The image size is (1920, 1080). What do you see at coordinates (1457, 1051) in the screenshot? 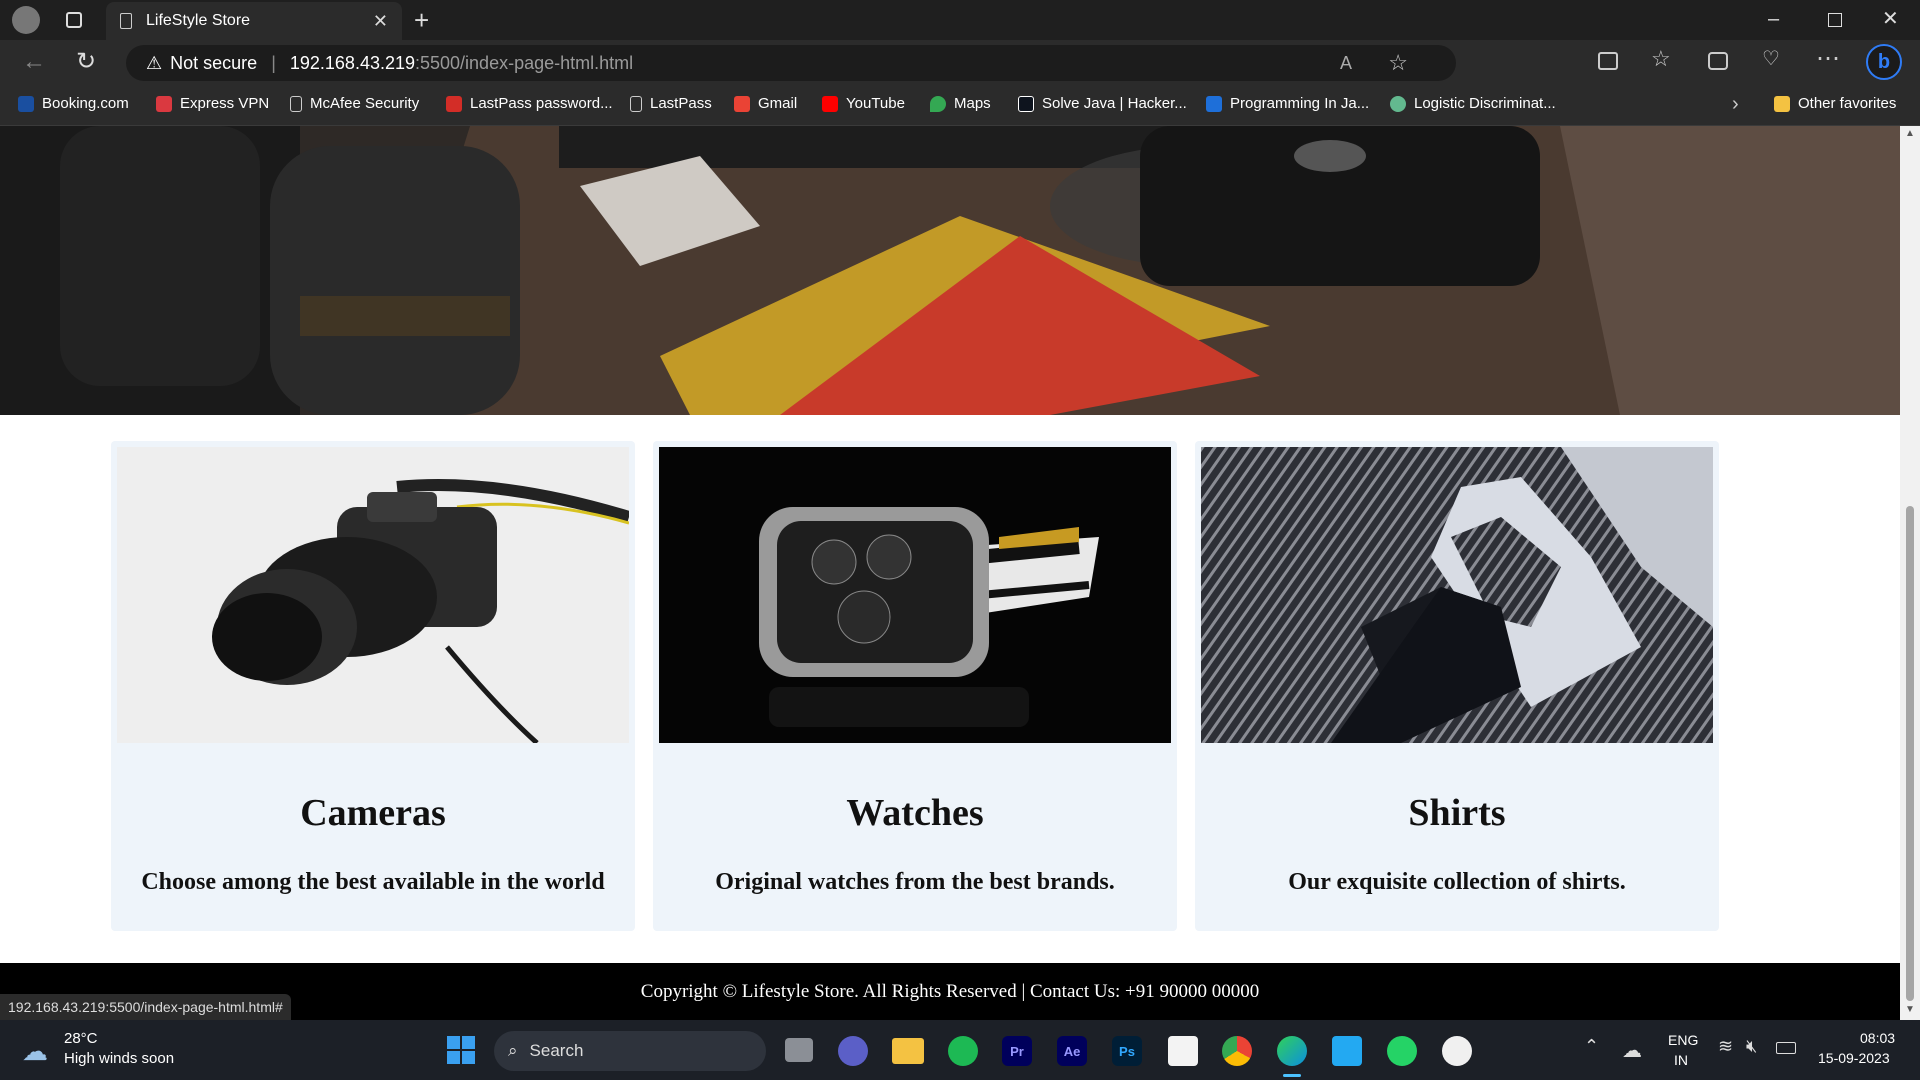
I see `github-icon` at bounding box center [1457, 1051].